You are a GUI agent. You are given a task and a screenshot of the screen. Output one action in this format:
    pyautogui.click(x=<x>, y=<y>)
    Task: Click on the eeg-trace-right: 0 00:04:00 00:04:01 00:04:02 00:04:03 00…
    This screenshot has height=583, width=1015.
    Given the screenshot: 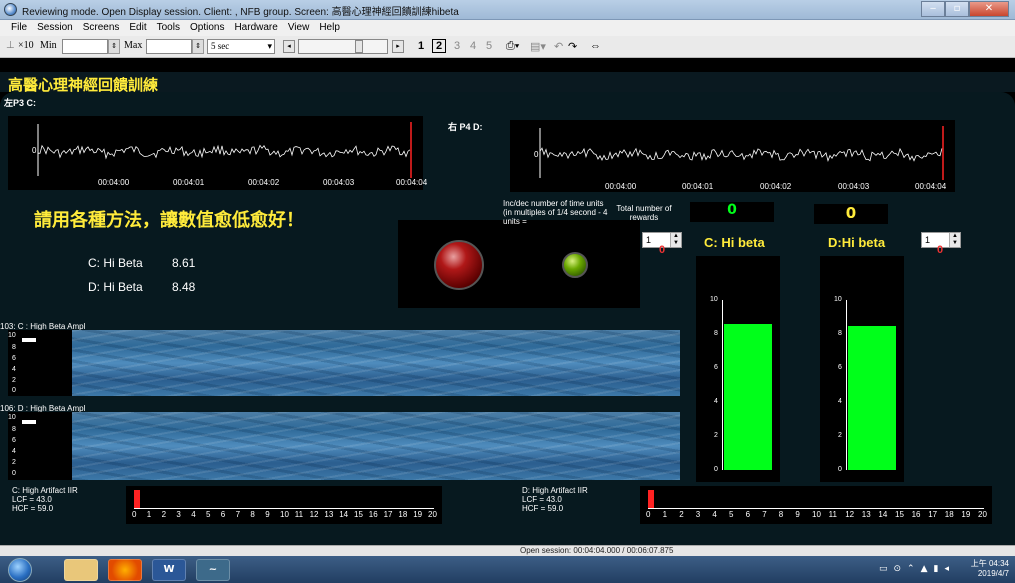 What is the action you would take?
    pyautogui.click(x=732, y=156)
    